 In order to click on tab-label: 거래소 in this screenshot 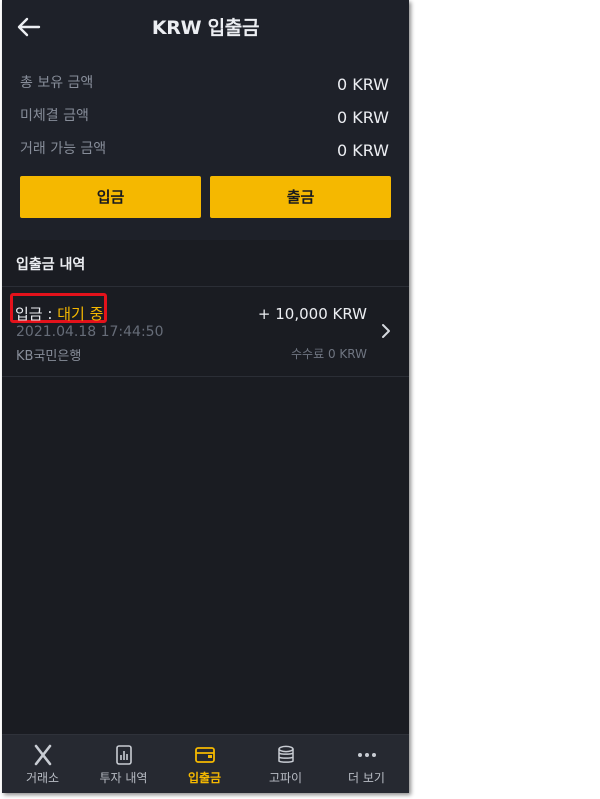, I will do `click(42, 778)`.